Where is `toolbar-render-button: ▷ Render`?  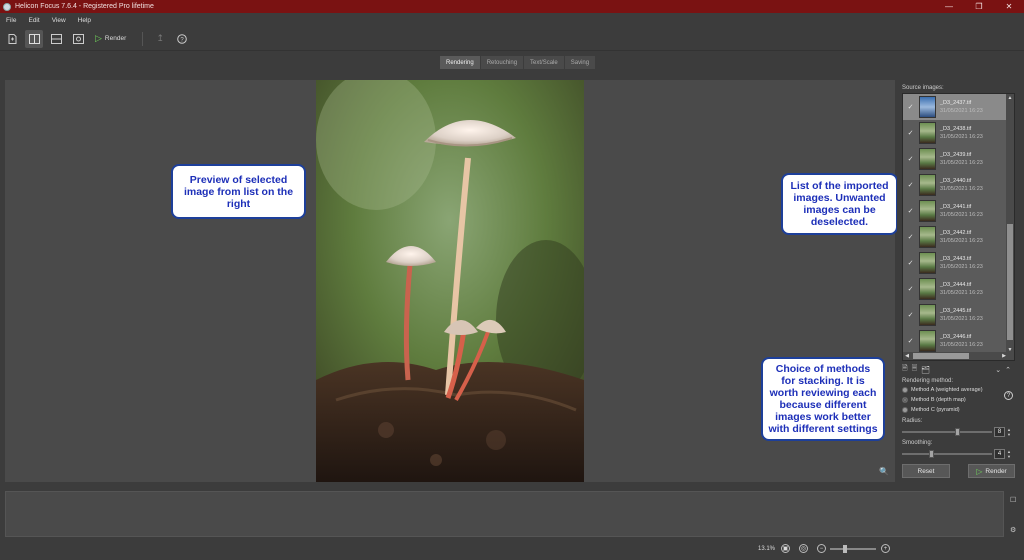
toolbar-render-button: ▷ Render is located at coordinates (110, 38).